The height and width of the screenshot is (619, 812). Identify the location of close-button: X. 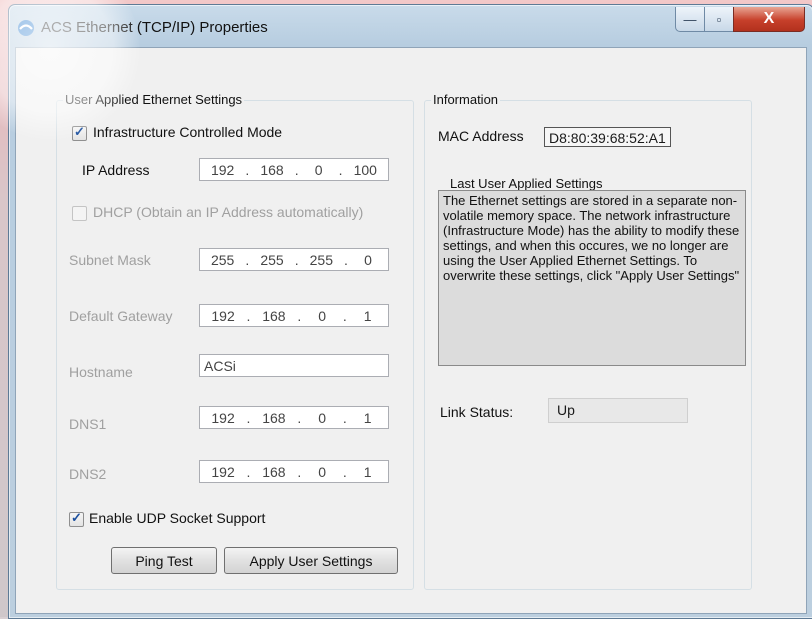
(769, 19).